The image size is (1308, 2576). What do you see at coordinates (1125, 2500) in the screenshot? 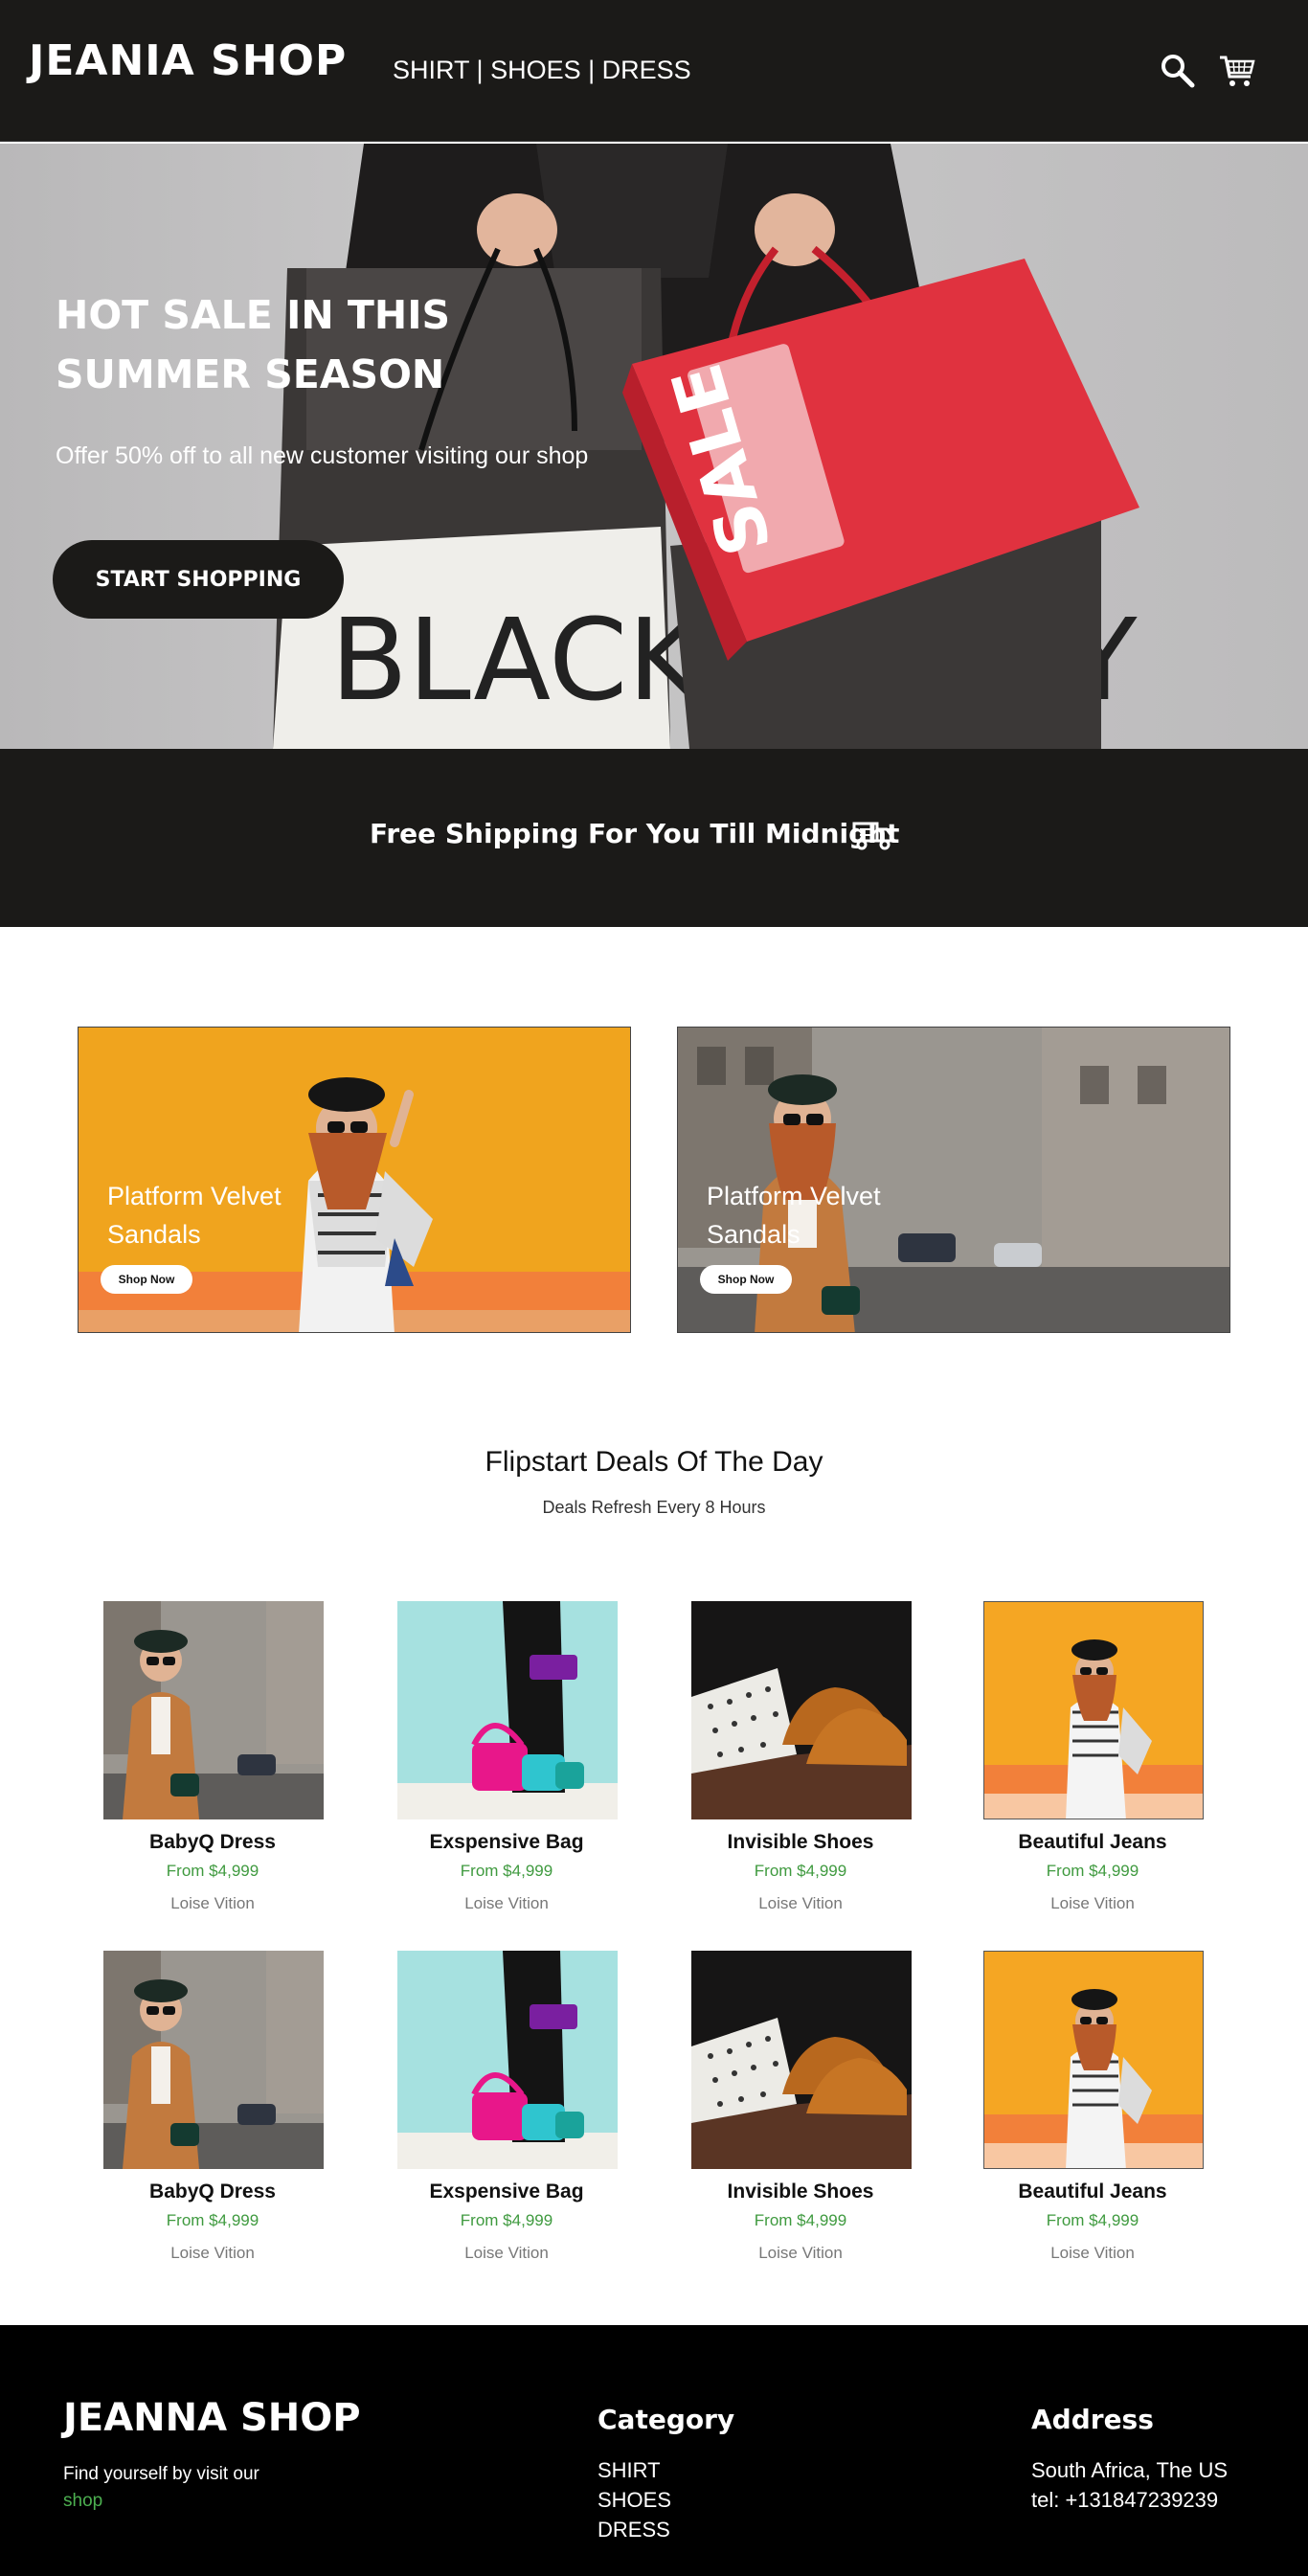
I see `footer-address-phone: tel: +131847239239` at bounding box center [1125, 2500].